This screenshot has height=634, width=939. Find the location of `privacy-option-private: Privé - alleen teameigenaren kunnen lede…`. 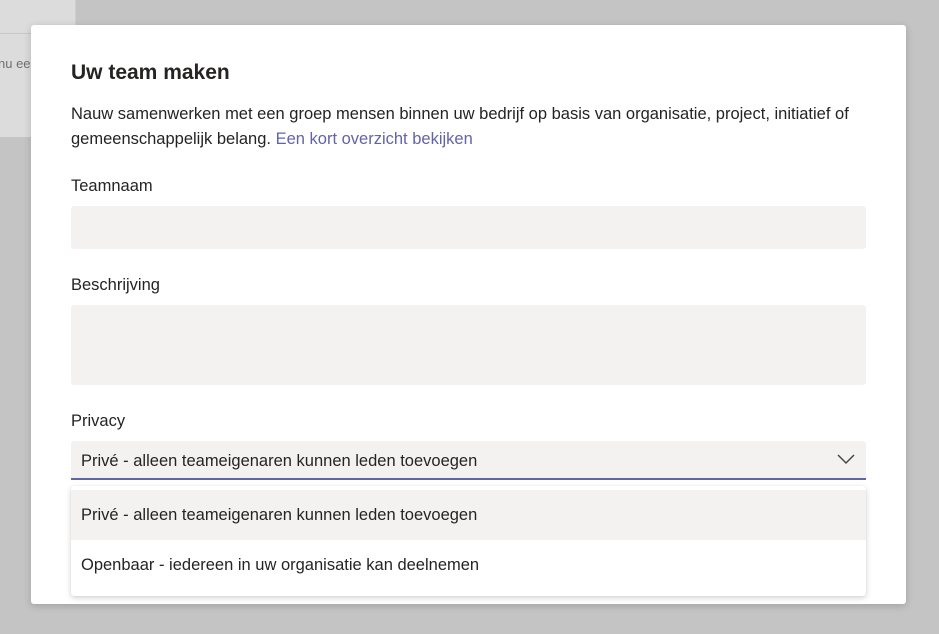

privacy-option-private: Privé - alleen teameigenaren kunnen lede… is located at coordinates (468, 515).